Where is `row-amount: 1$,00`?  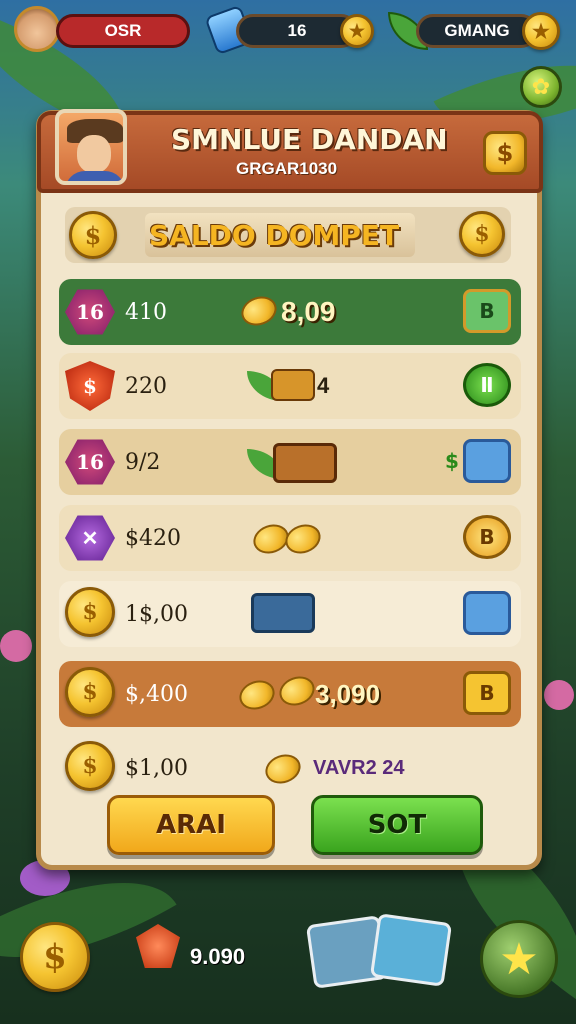
row-amount: 1$,00 is located at coordinates (156, 614).